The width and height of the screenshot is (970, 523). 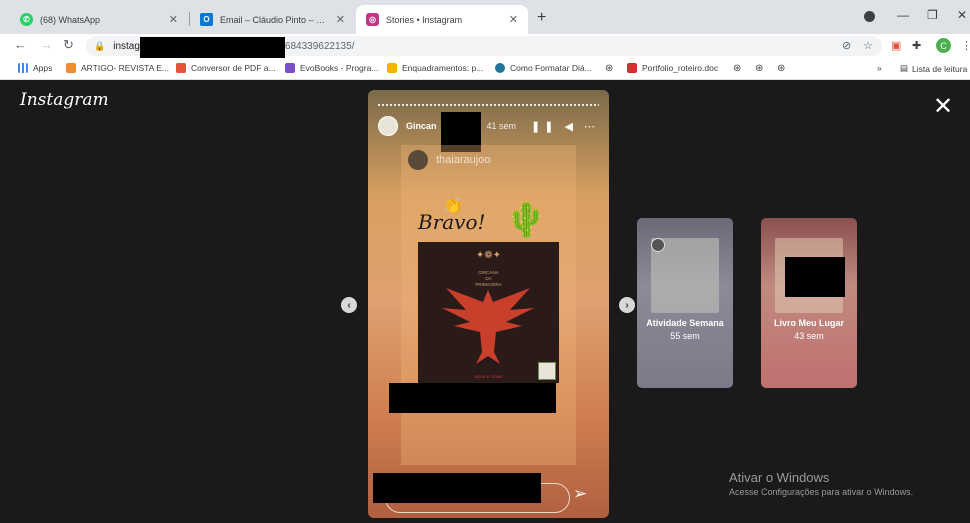 What do you see at coordinates (809, 336) in the screenshot?
I see `thumbnail-time: 43 sem` at bounding box center [809, 336].